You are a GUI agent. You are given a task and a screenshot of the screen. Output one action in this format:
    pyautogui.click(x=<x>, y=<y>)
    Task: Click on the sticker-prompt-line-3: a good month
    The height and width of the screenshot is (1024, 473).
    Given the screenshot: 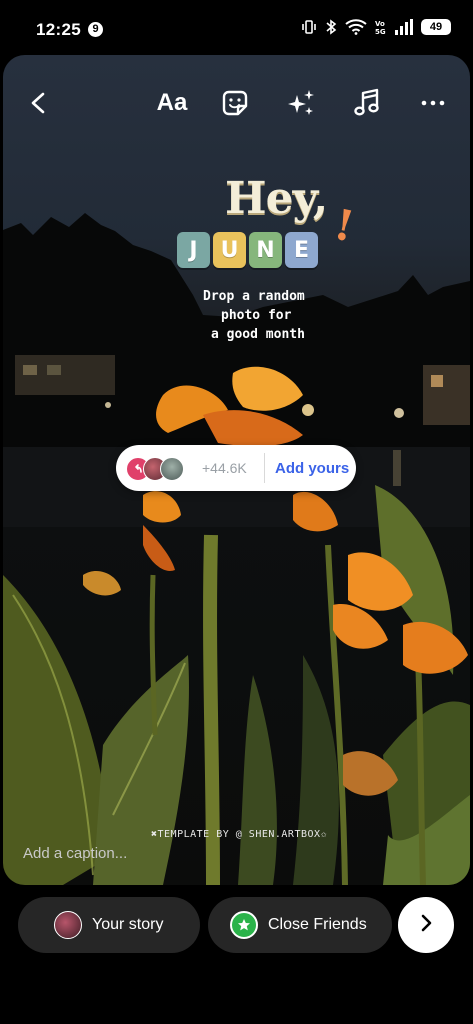 What is the action you would take?
    pyautogui.click(x=258, y=334)
    